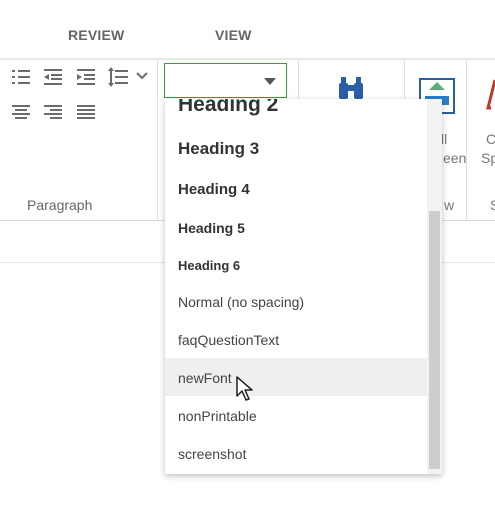 Image resolution: width=495 pixels, height=508 pixels. What do you see at coordinates (455, 158) in the screenshot?
I see `full-screen-label-part: een` at bounding box center [455, 158].